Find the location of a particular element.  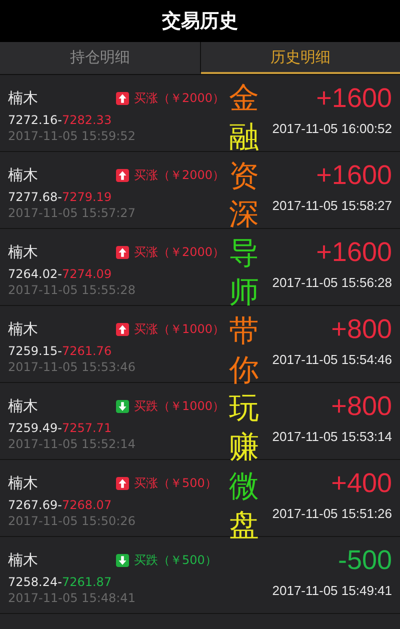

order-label: 买跌（￥500） is located at coordinates (175, 560).